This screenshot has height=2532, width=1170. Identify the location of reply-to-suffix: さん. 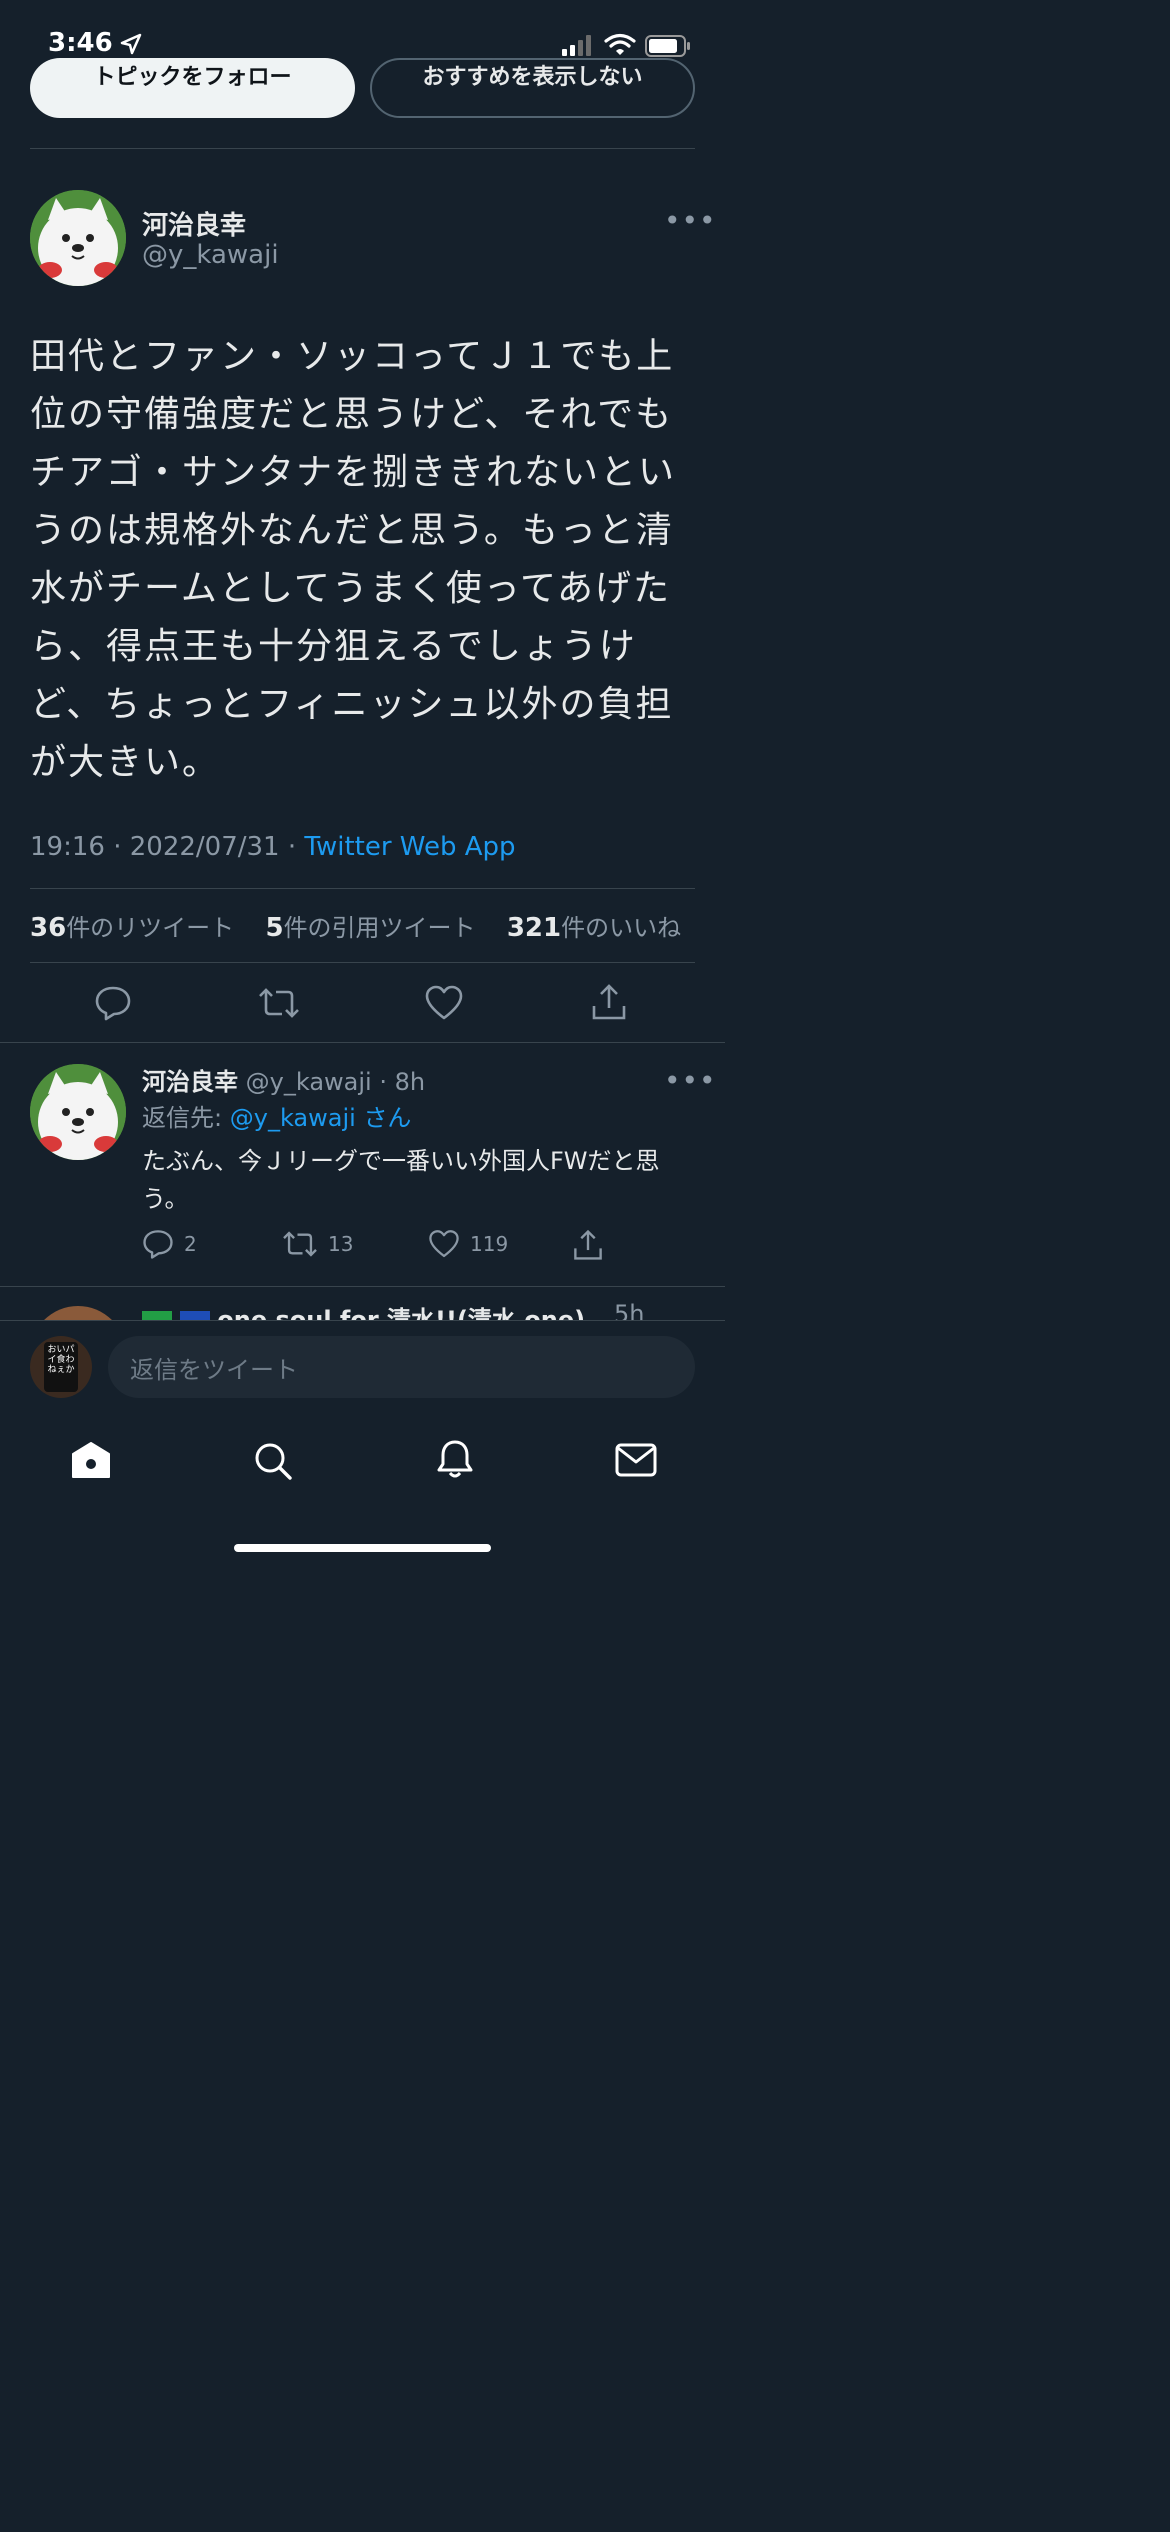
(387, 1118).